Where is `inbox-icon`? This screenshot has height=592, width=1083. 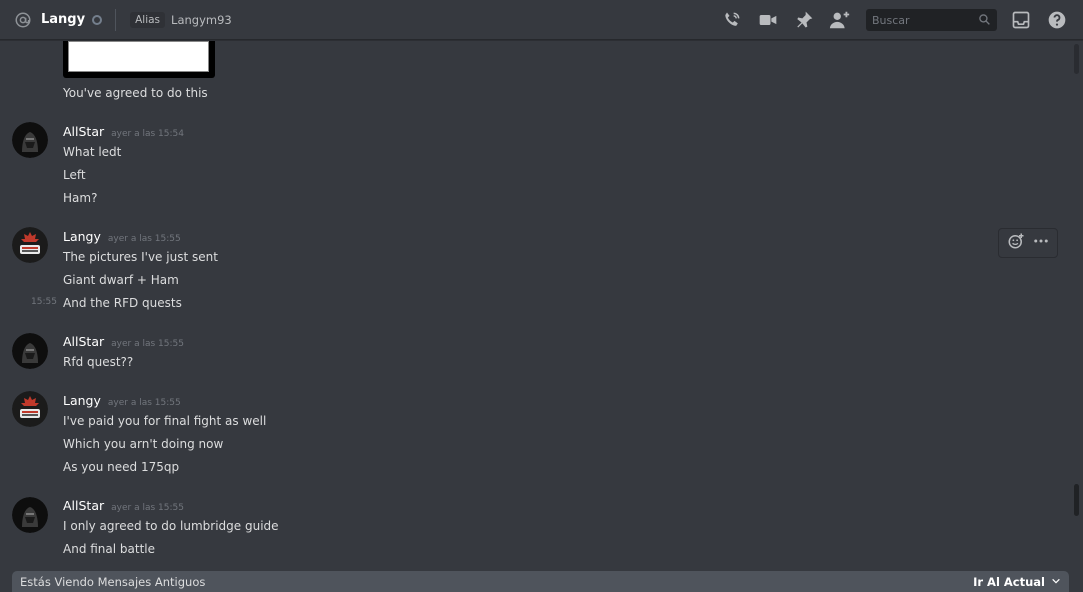 inbox-icon is located at coordinates (1021, 20).